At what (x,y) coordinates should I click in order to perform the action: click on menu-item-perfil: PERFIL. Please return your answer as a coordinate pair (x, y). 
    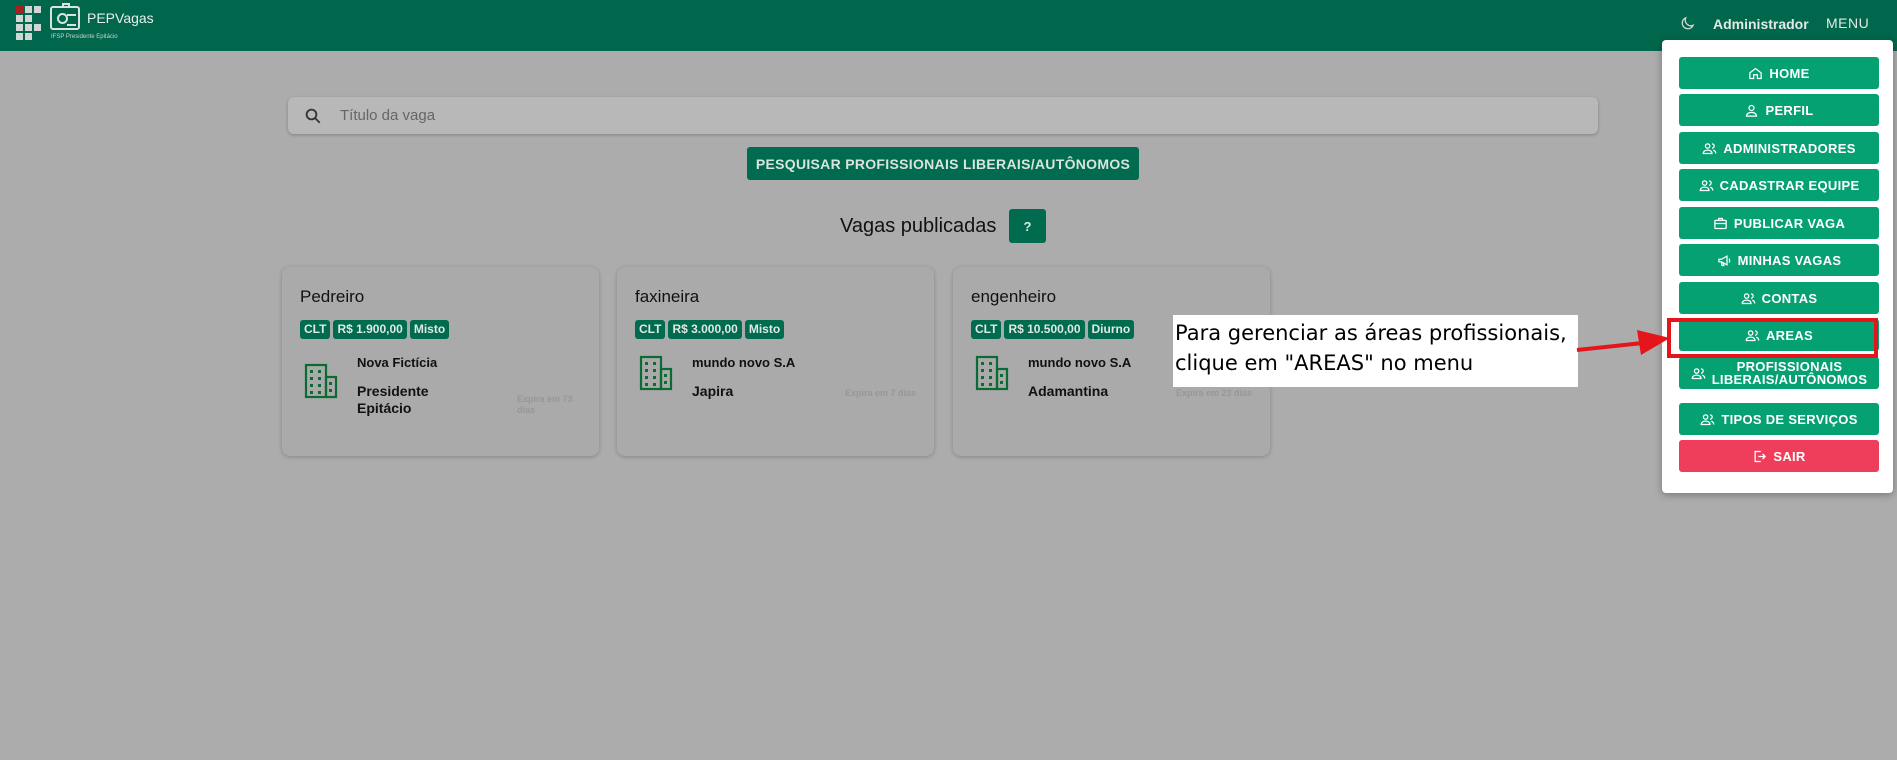
    Looking at the image, I should click on (1779, 110).